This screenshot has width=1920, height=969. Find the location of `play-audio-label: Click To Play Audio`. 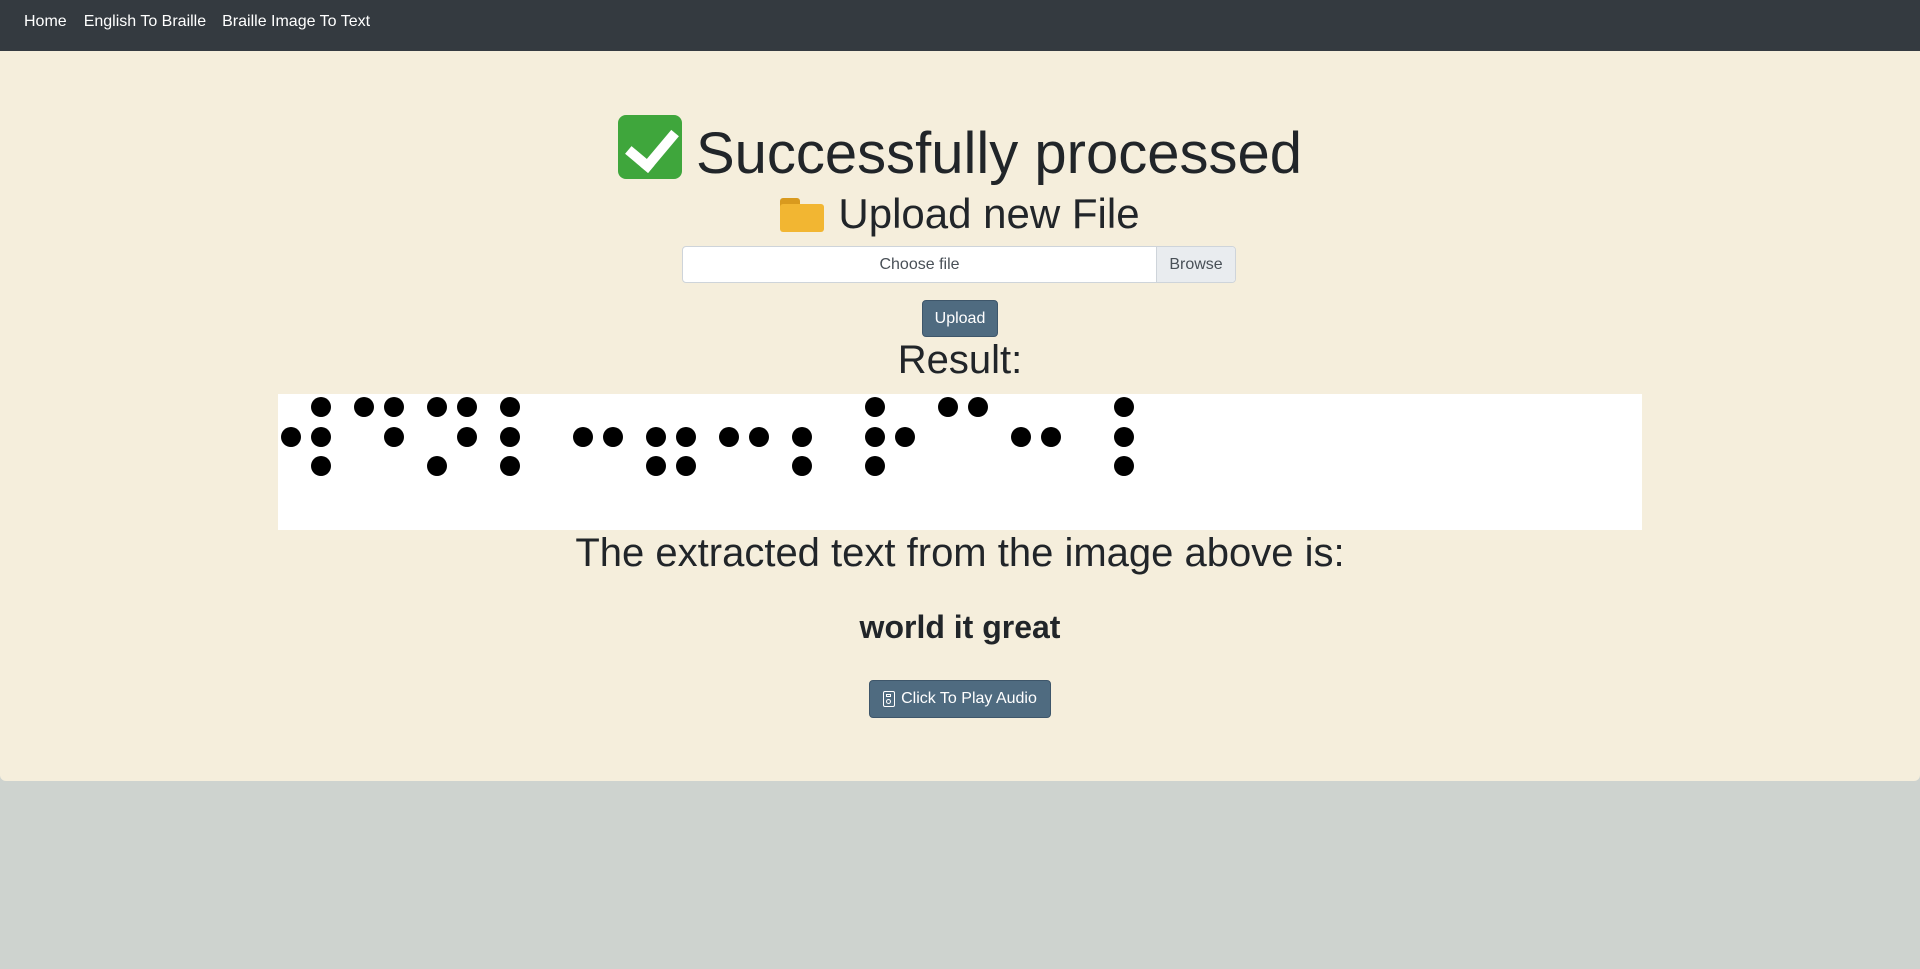

play-audio-label: Click To Play Audio is located at coordinates (969, 698).